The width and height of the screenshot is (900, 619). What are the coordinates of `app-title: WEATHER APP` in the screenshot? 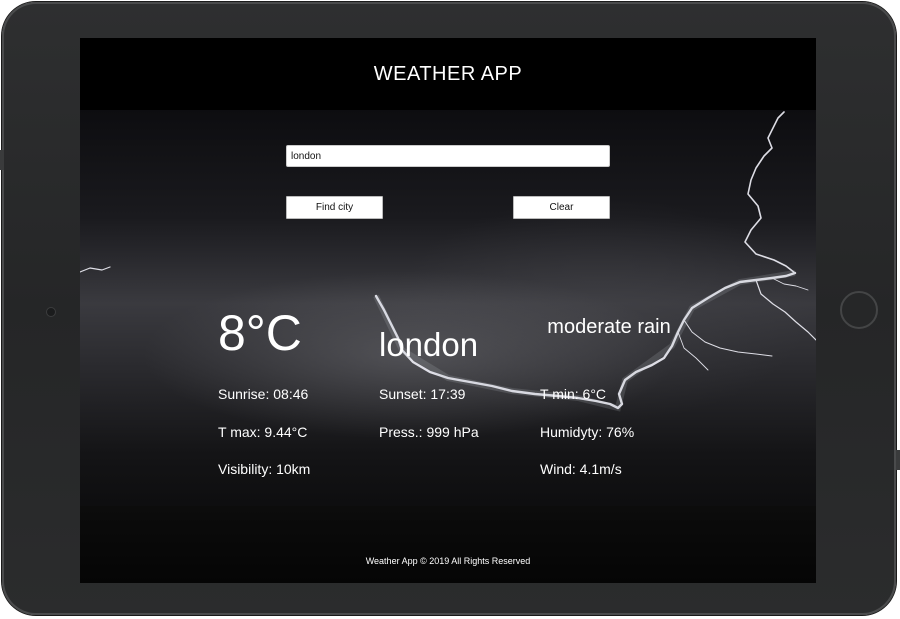 It's located at (448, 73).